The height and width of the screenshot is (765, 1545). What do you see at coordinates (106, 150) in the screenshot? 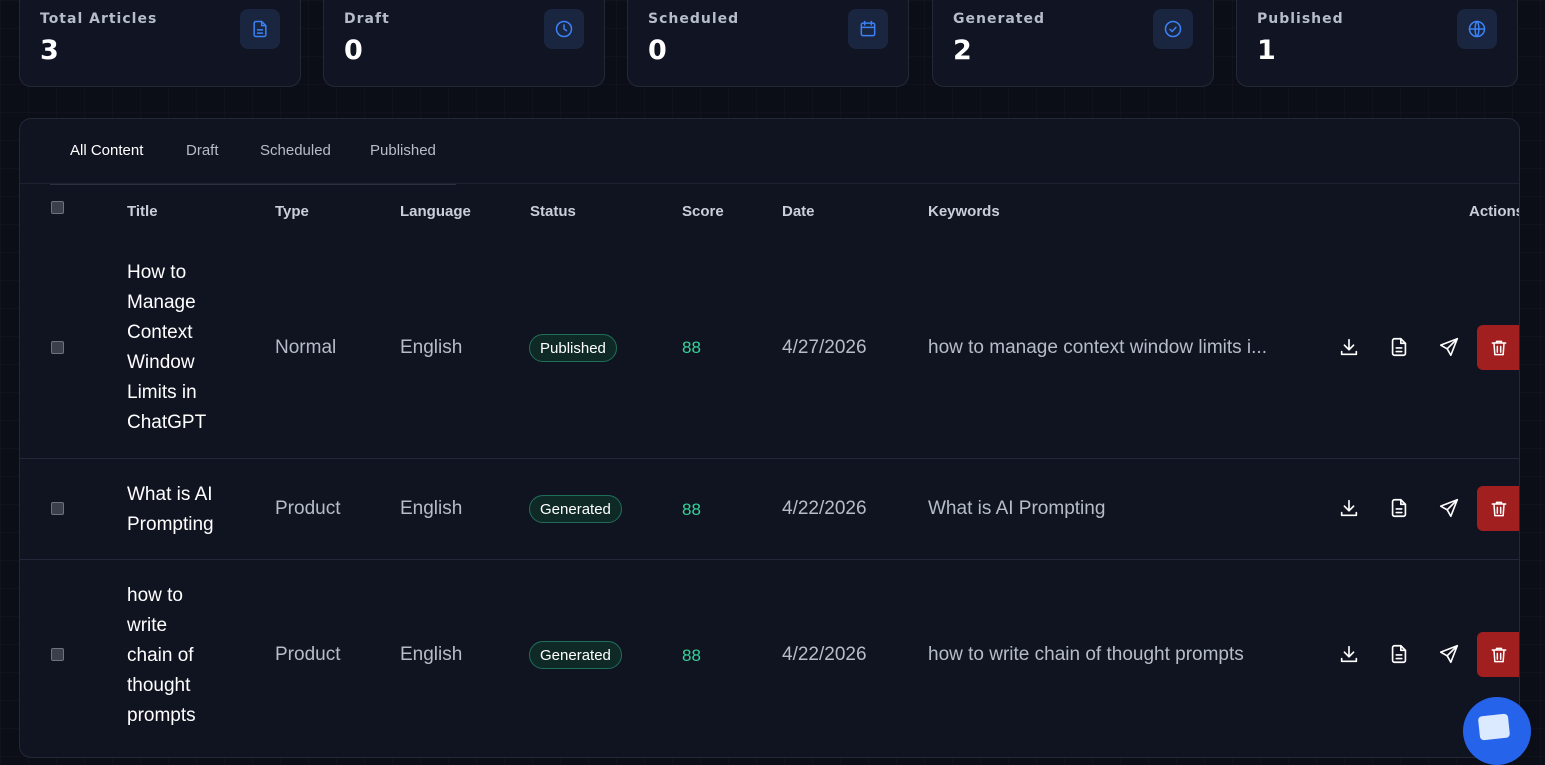
I see `tab-all-content: All Content` at bounding box center [106, 150].